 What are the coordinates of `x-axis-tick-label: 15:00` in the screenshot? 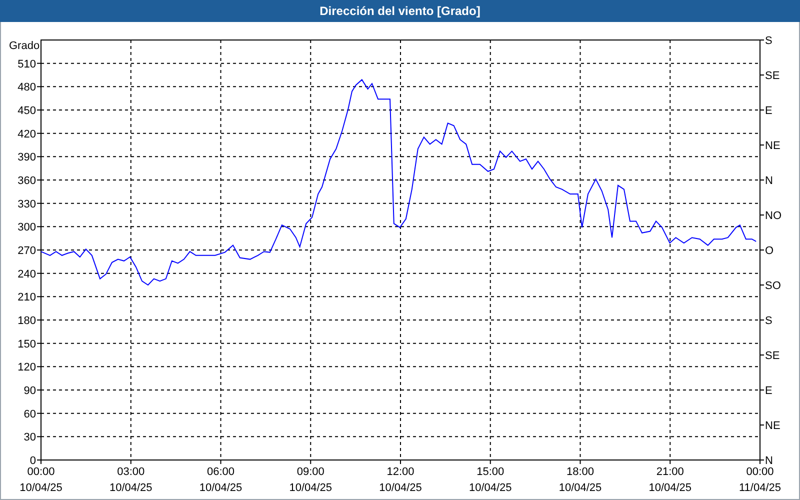 It's located at (490, 472).